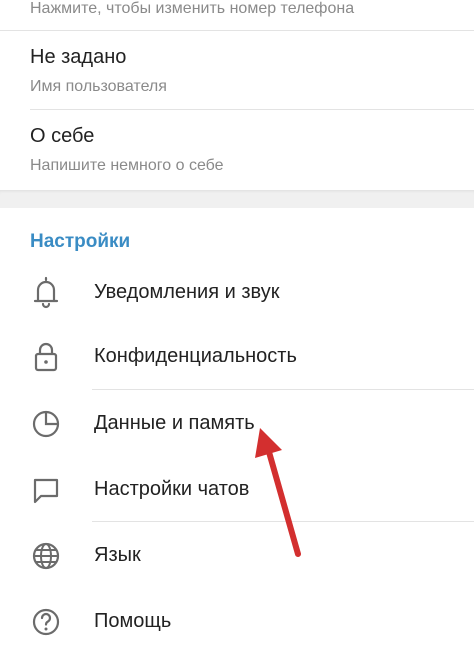 This screenshot has height=668, width=474. What do you see at coordinates (46, 622) in the screenshot?
I see `help-icon` at bounding box center [46, 622].